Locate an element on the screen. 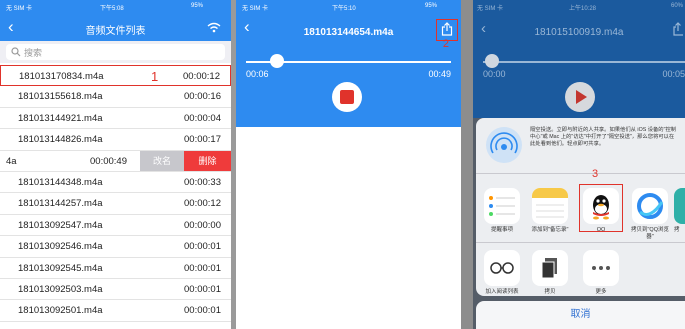  clock: 上午10:28 is located at coordinates (583, 9).